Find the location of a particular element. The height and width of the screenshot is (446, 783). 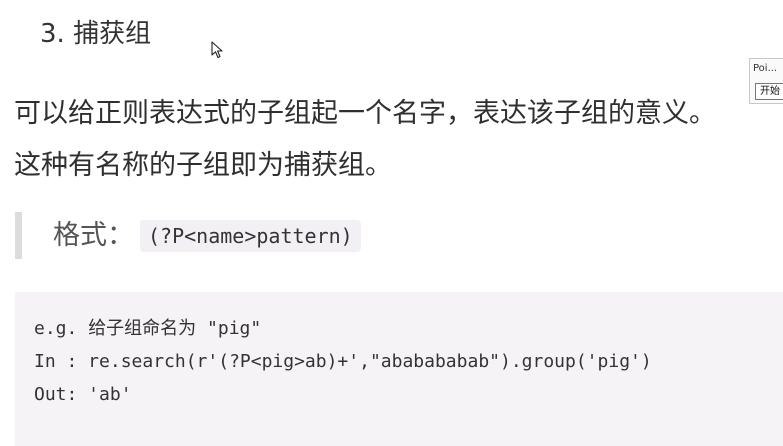

format-inline-code: (?P<name>pattern) is located at coordinates (250, 236).